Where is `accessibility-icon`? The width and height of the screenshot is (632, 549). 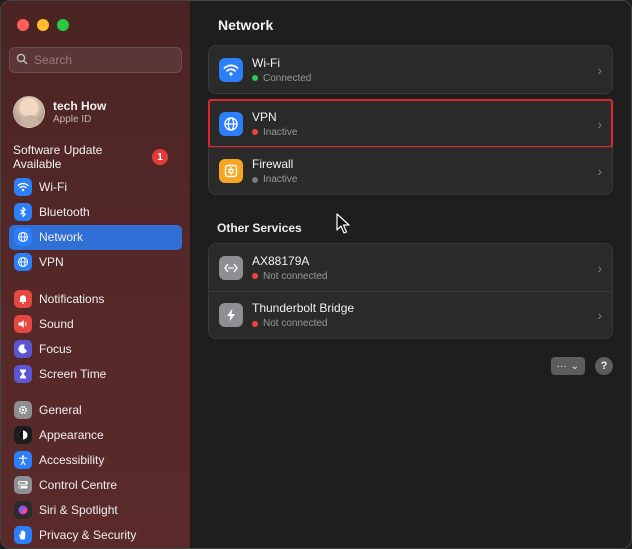 accessibility-icon is located at coordinates (23, 460).